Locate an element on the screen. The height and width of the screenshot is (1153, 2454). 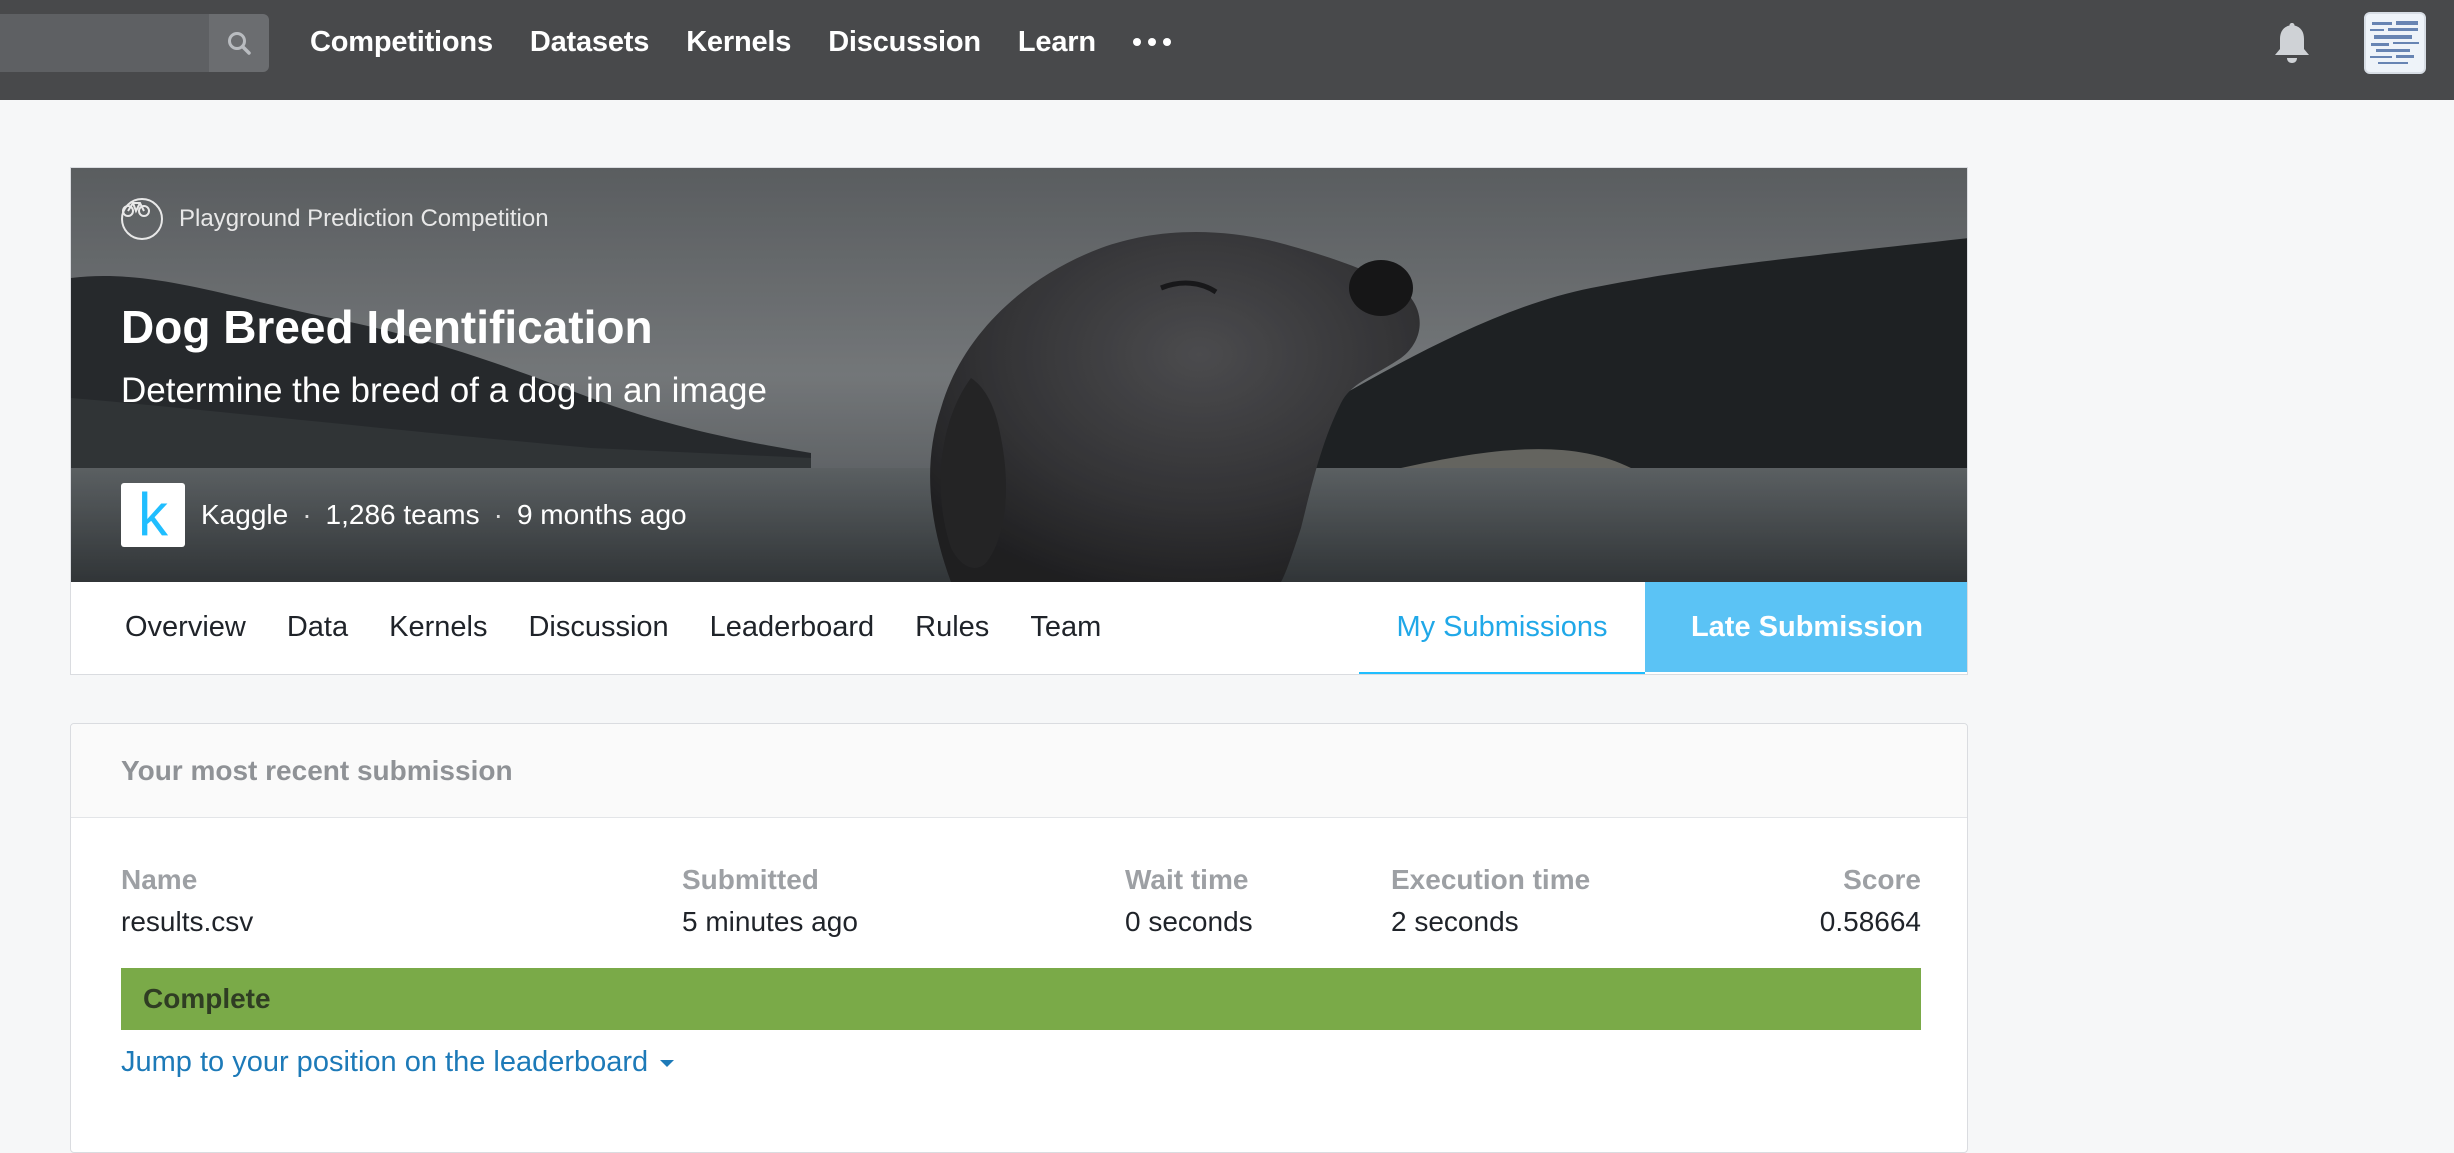
name-label: Name is located at coordinates (159, 879).